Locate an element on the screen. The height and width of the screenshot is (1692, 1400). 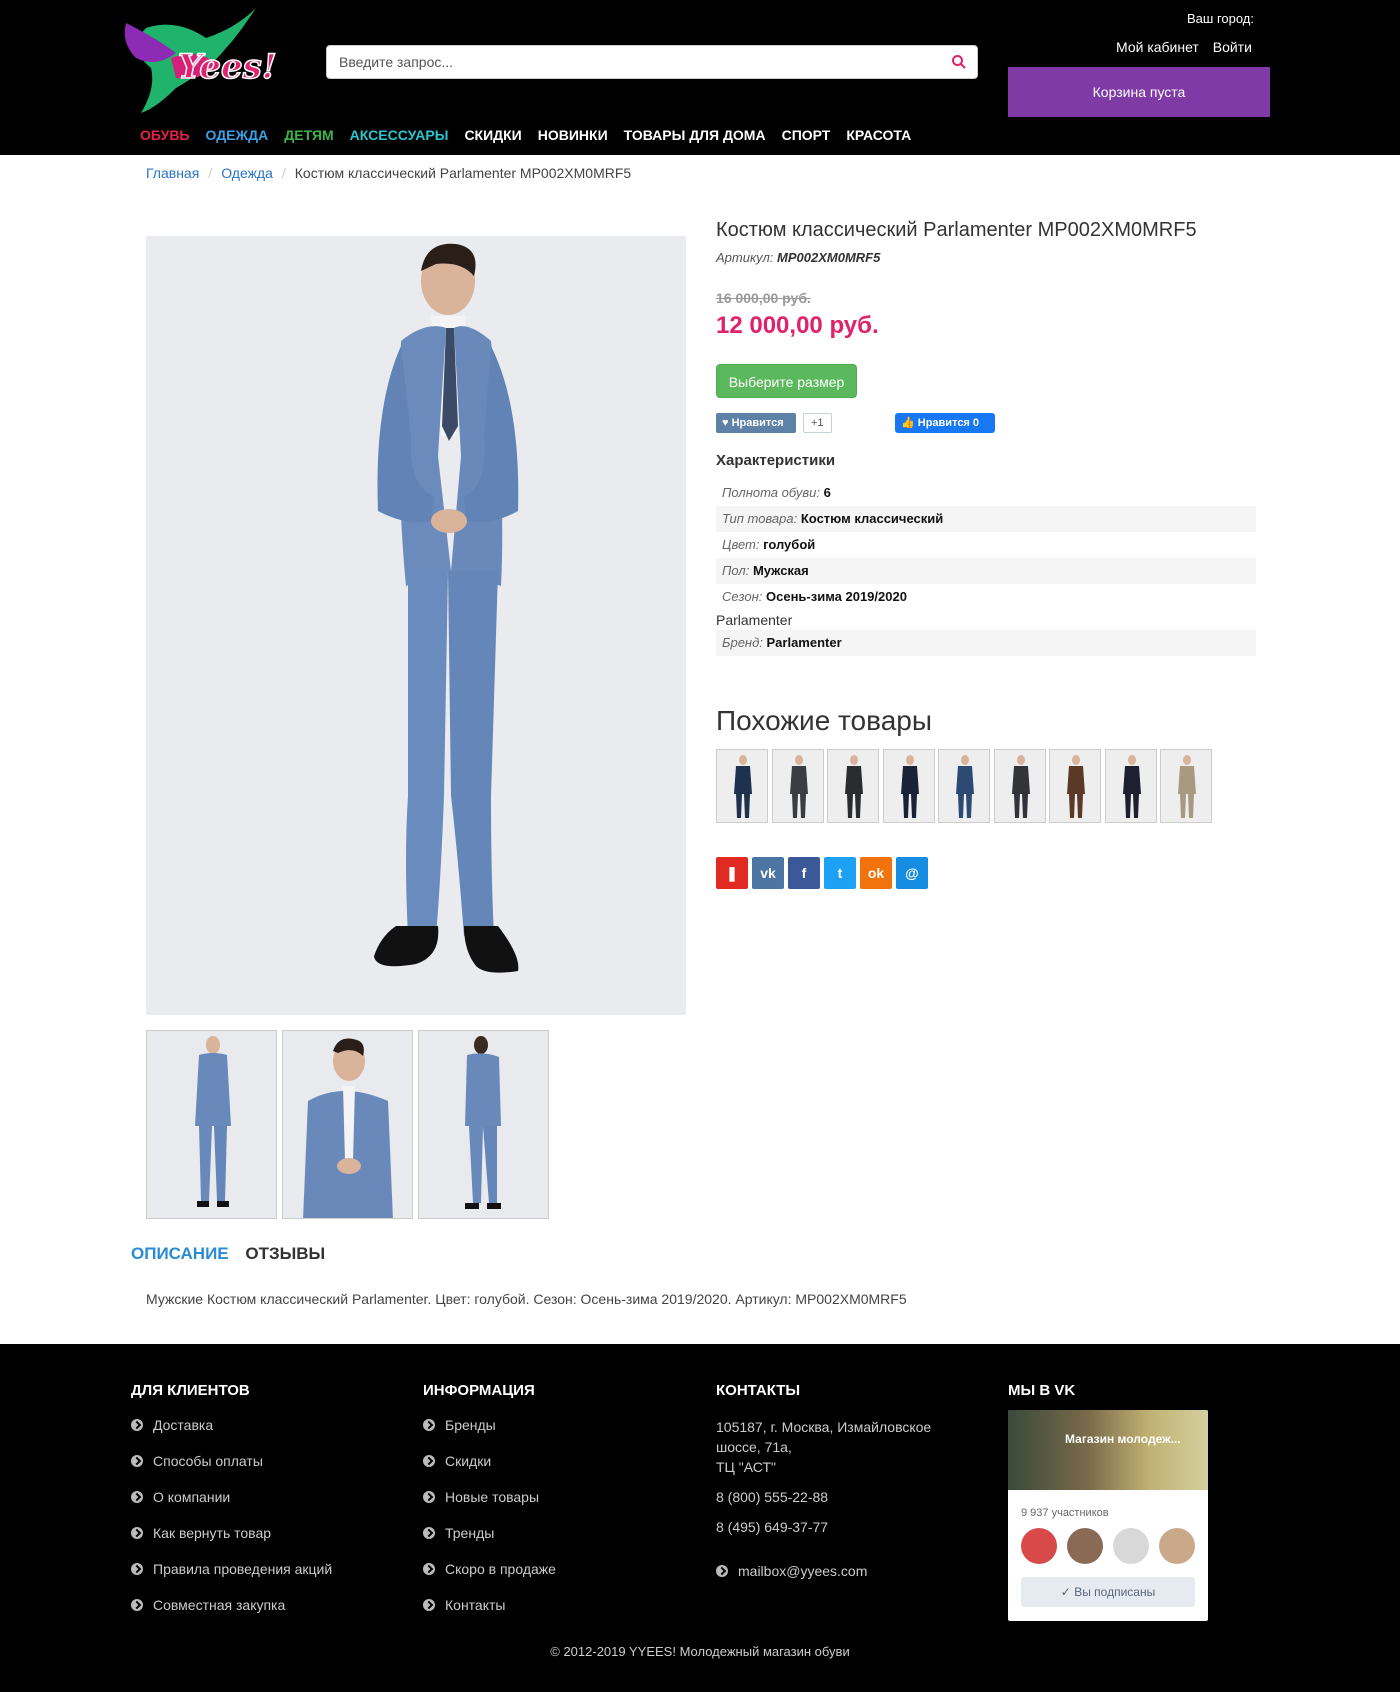
moimir-icon: @ is located at coordinates (912, 873).